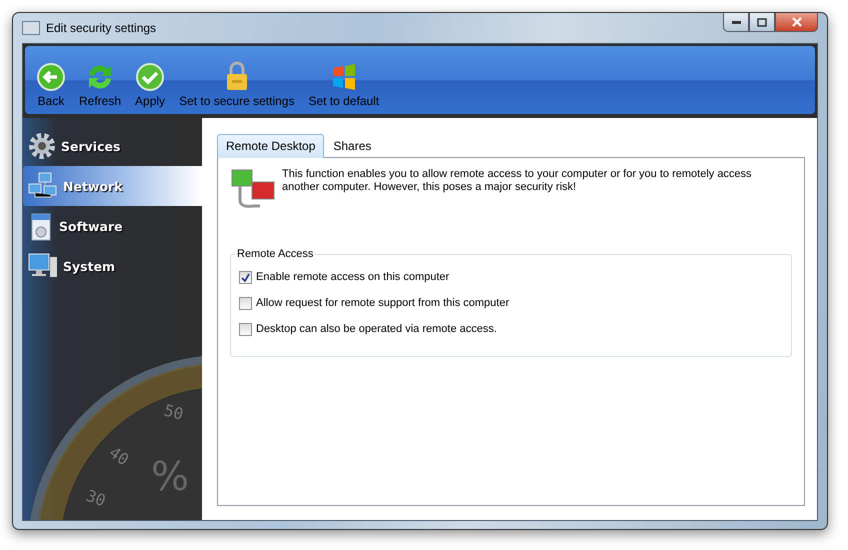 This screenshot has height=550, width=848. I want to click on checkbox-label: Allow request for remote support from this computer, so click(383, 303).